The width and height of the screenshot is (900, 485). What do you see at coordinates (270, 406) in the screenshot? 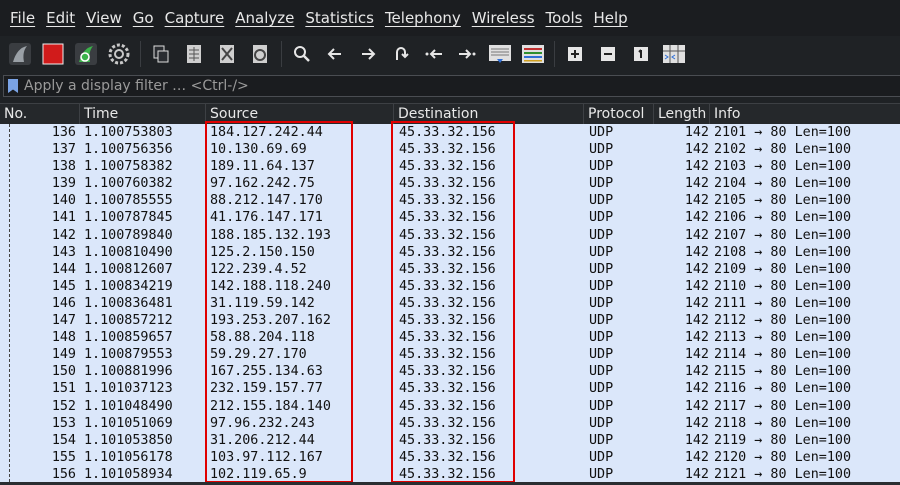
I see `source-ip-cell: 212.155.184.140` at bounding box center [270, 406].